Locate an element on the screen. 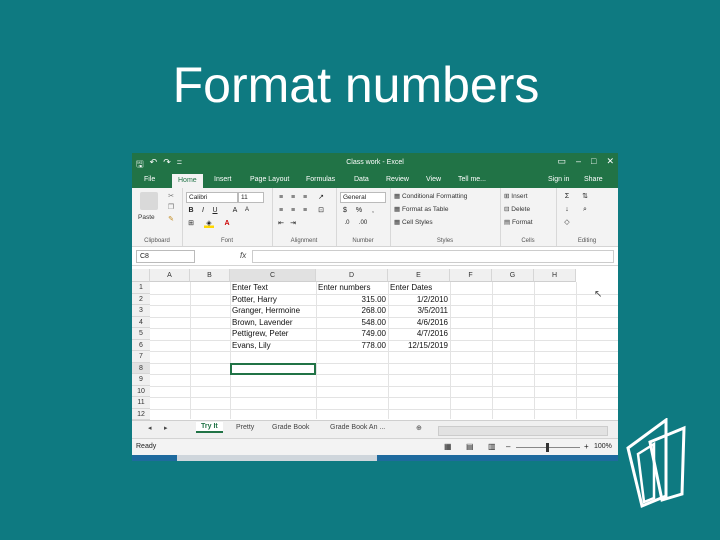 The width and height of the screenshot is (720, 540). sheet-tab-grade-book: Grade Book is located at coordinates (290, 427).